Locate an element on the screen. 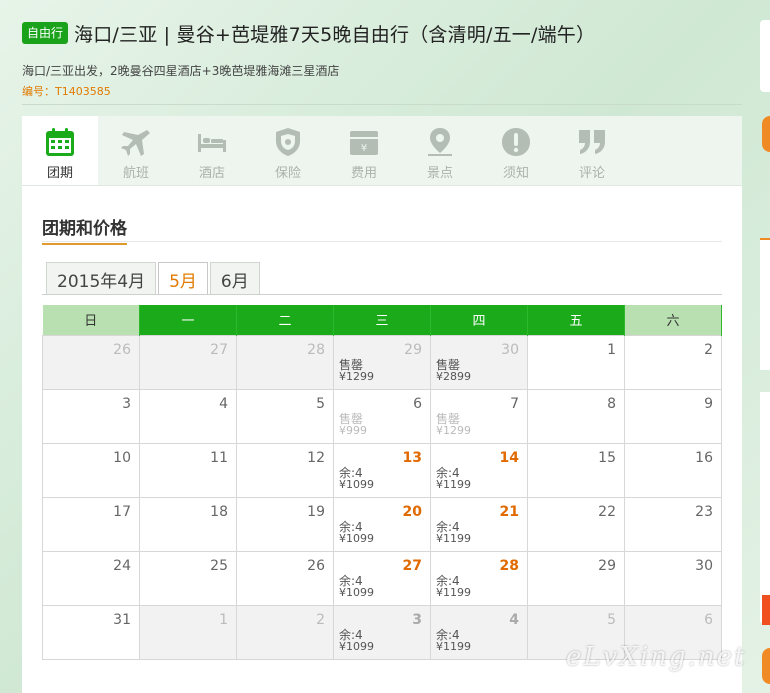  calendar-day: 7 售罄 ¥1299 is located at coordinates (479, 416).